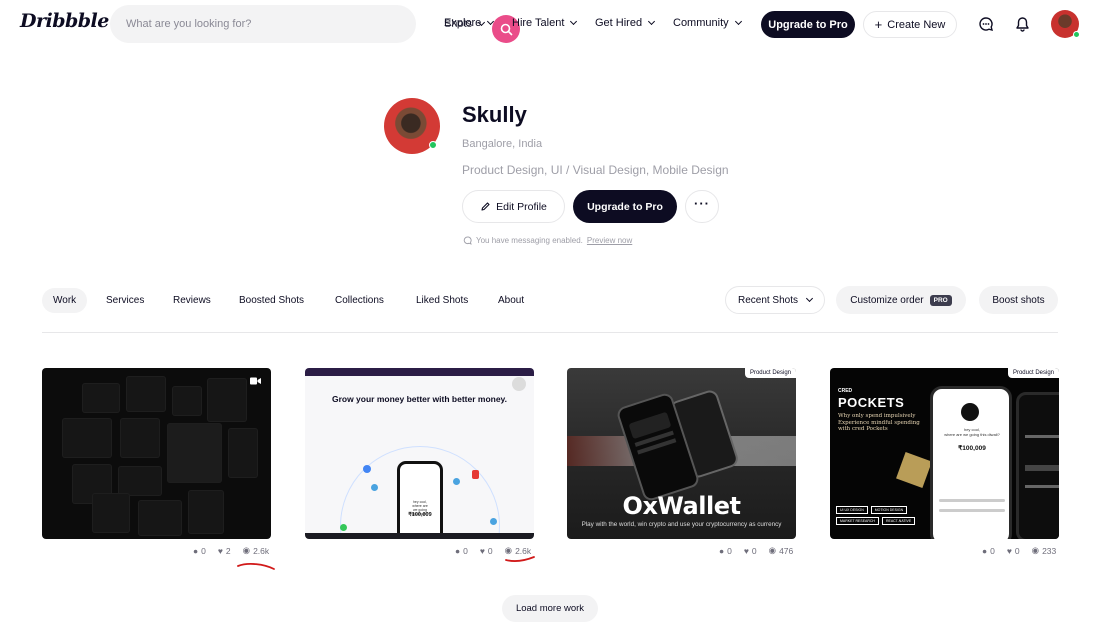  I want to click on create-new-button: + Create New, so click(910, 24).